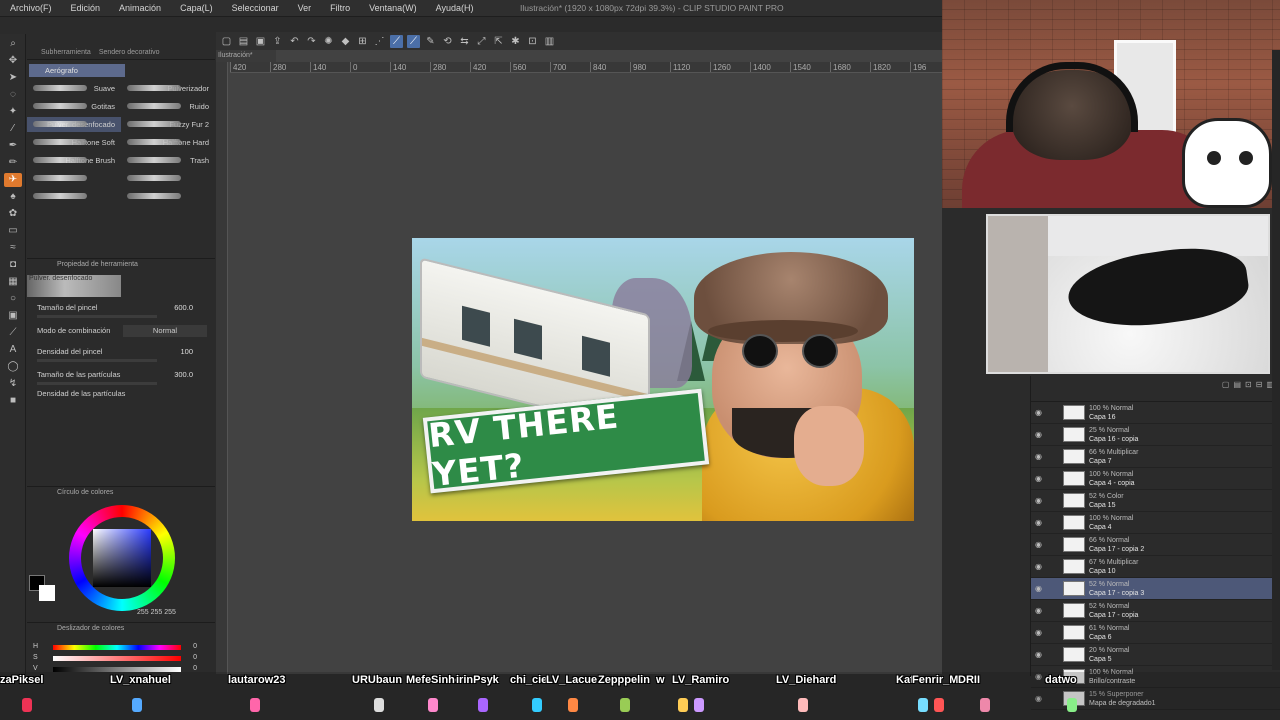 The height and width of the screenshot is (720, 1280). Describe the element at coordinates (1276, 360) in the screenshot. I see `scrollbar` at that location.